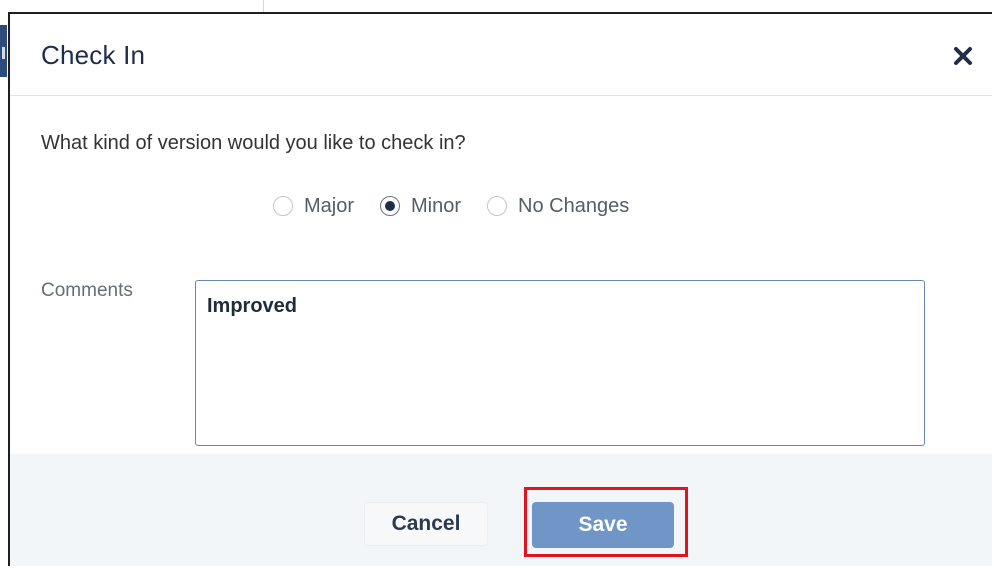  I want to click on cancel-button: Cancel, so click(426, 524).